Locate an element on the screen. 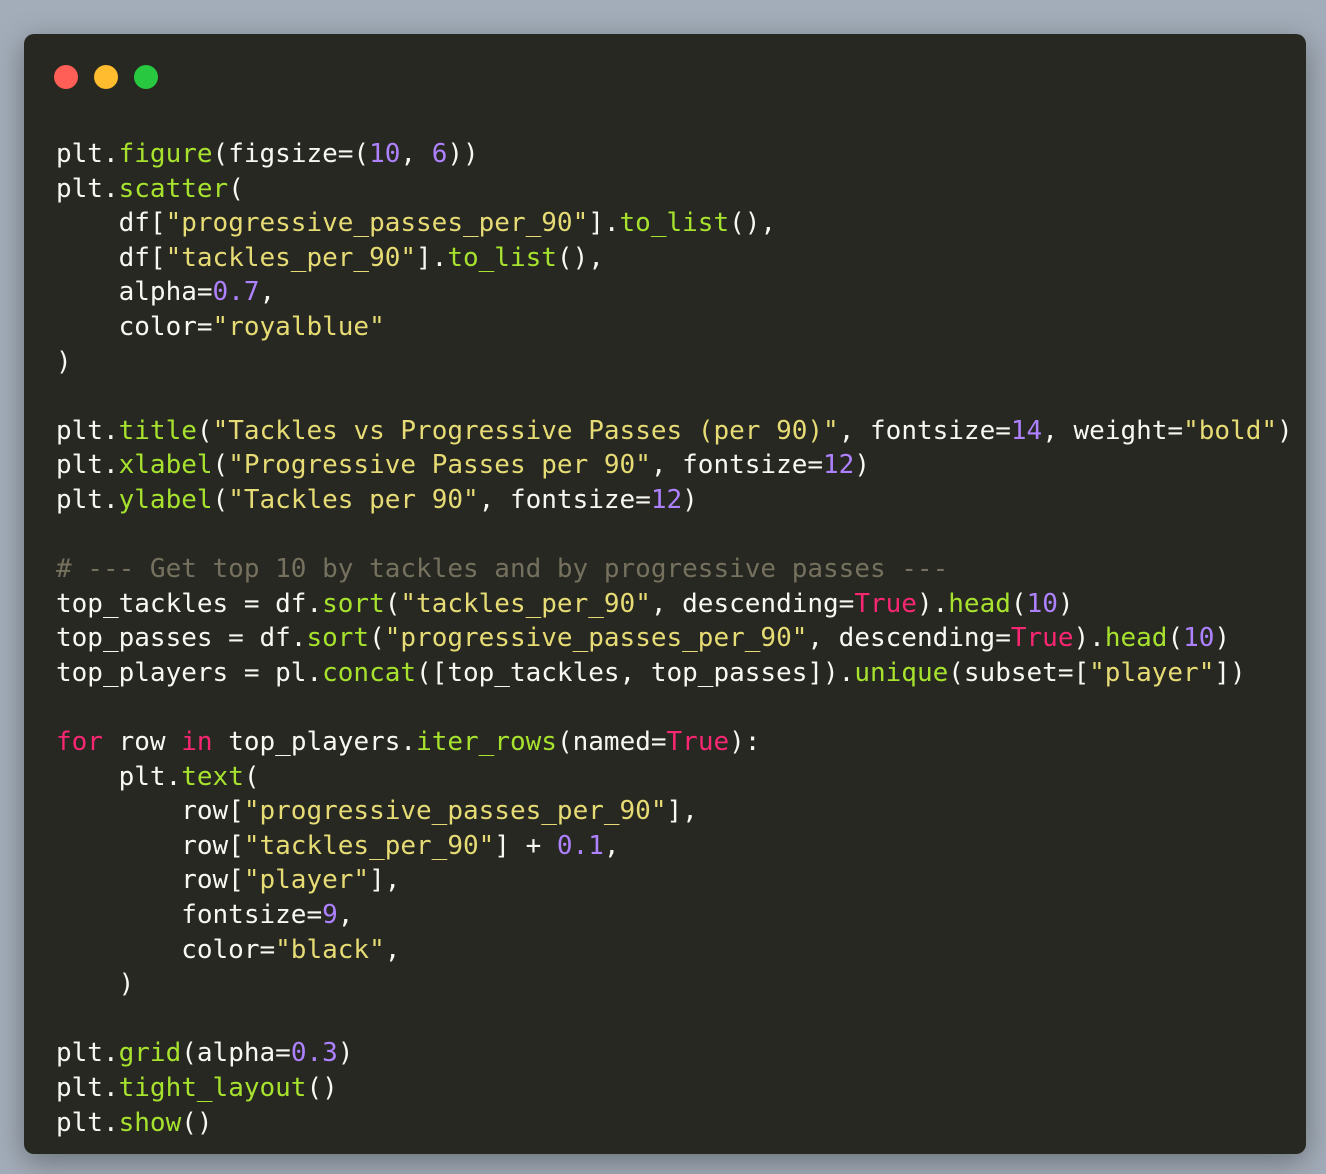 The height and width of the screenshot is (1174, 1326). code-line: color="black", is located at coordinates (674, 950).